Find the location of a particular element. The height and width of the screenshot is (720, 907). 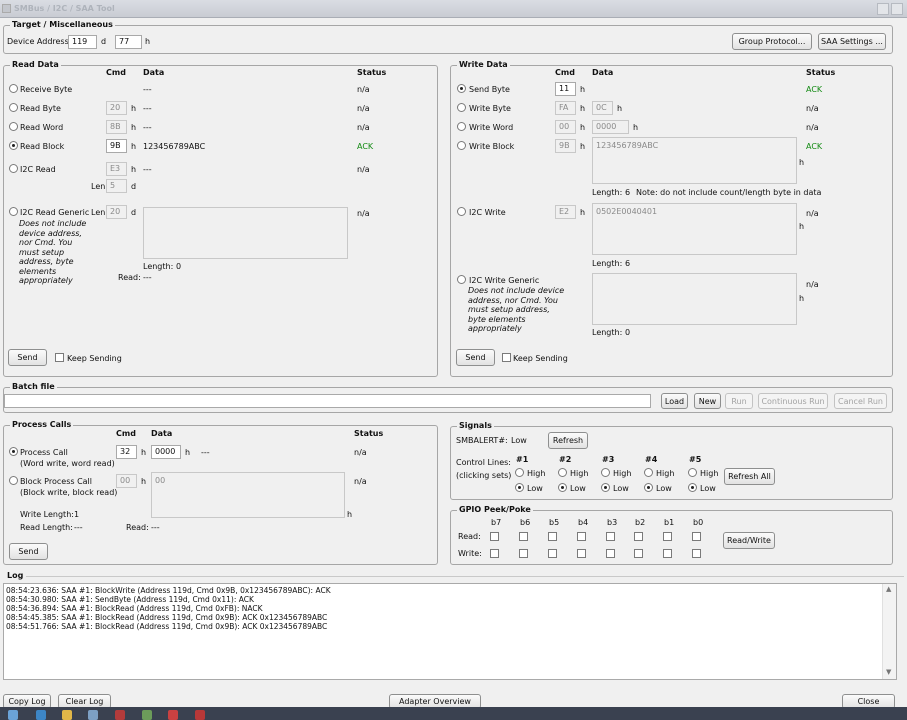

write-block-radio is located at coordinates (461, 145).